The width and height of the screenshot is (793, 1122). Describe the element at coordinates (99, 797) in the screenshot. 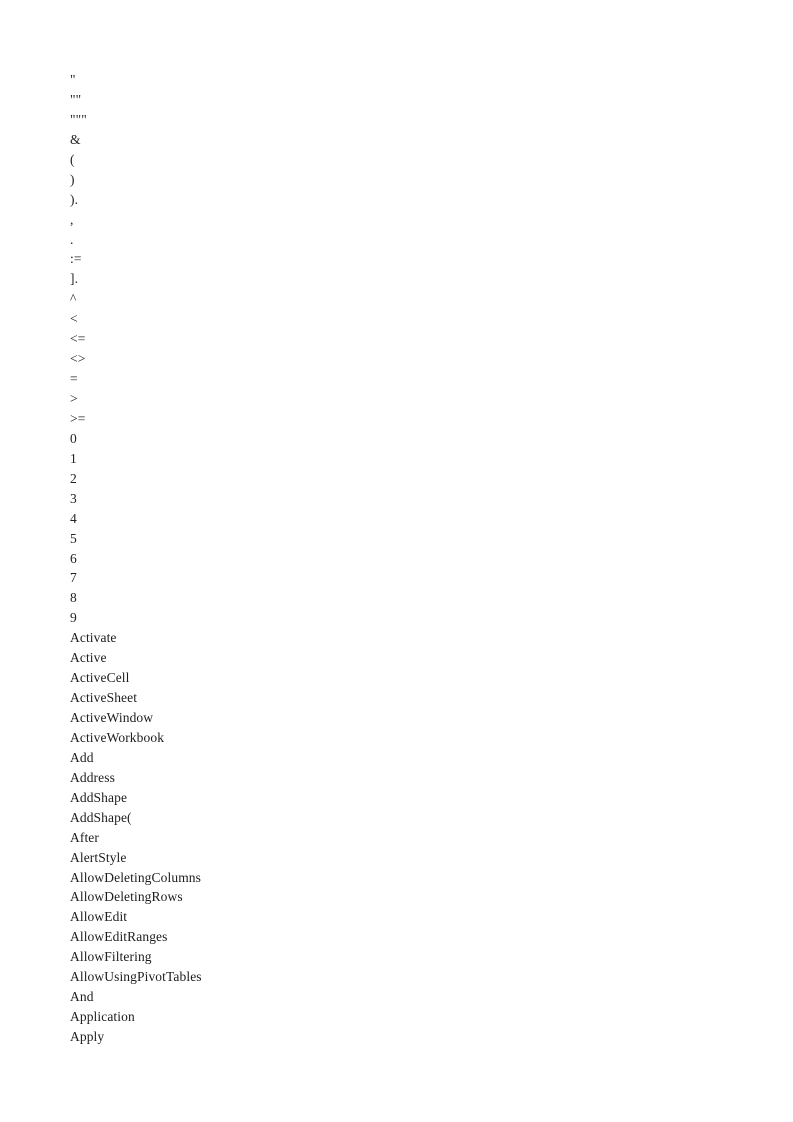

I see `token-line-addshape: AddShape` at that location.